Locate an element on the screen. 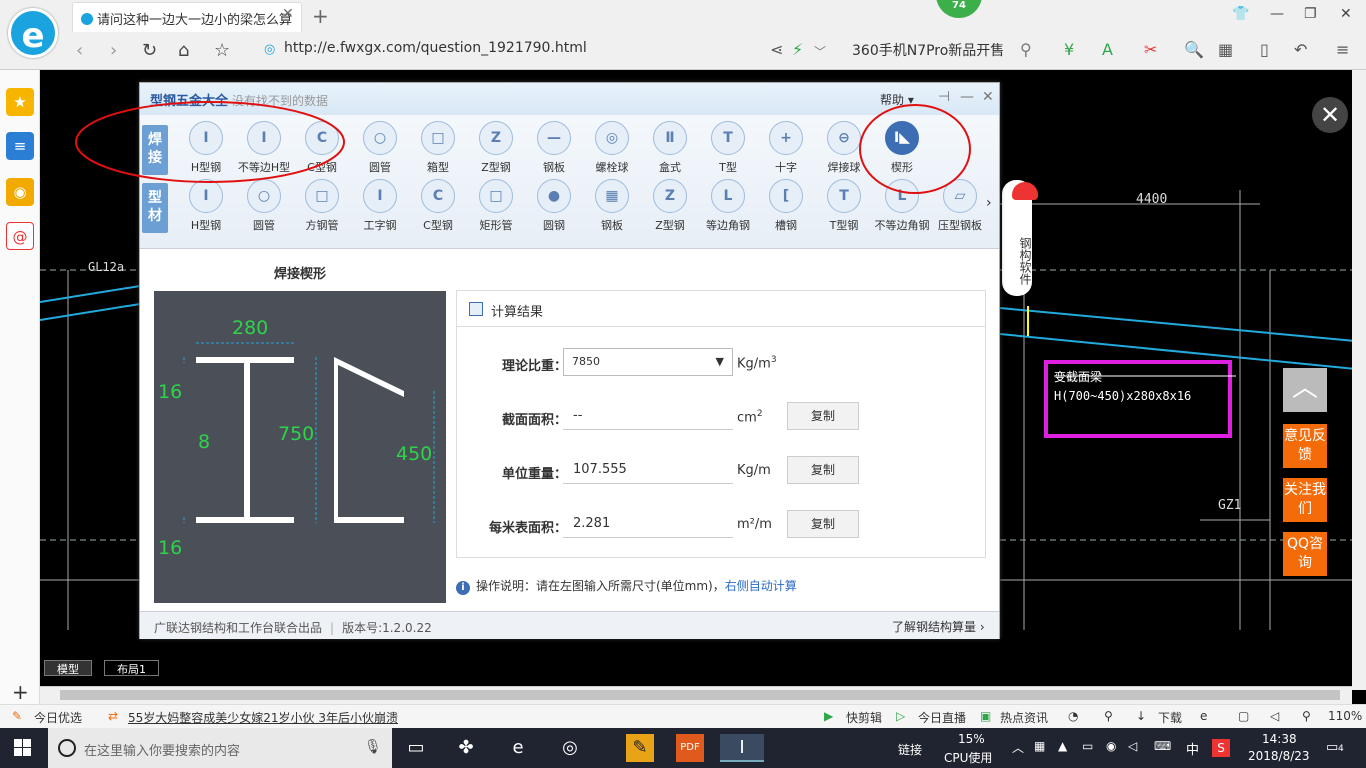 The height and width of the screenshot is (768, 1366). profile-shape-item: □ 矩形管 is located at coordinates (496, 209).